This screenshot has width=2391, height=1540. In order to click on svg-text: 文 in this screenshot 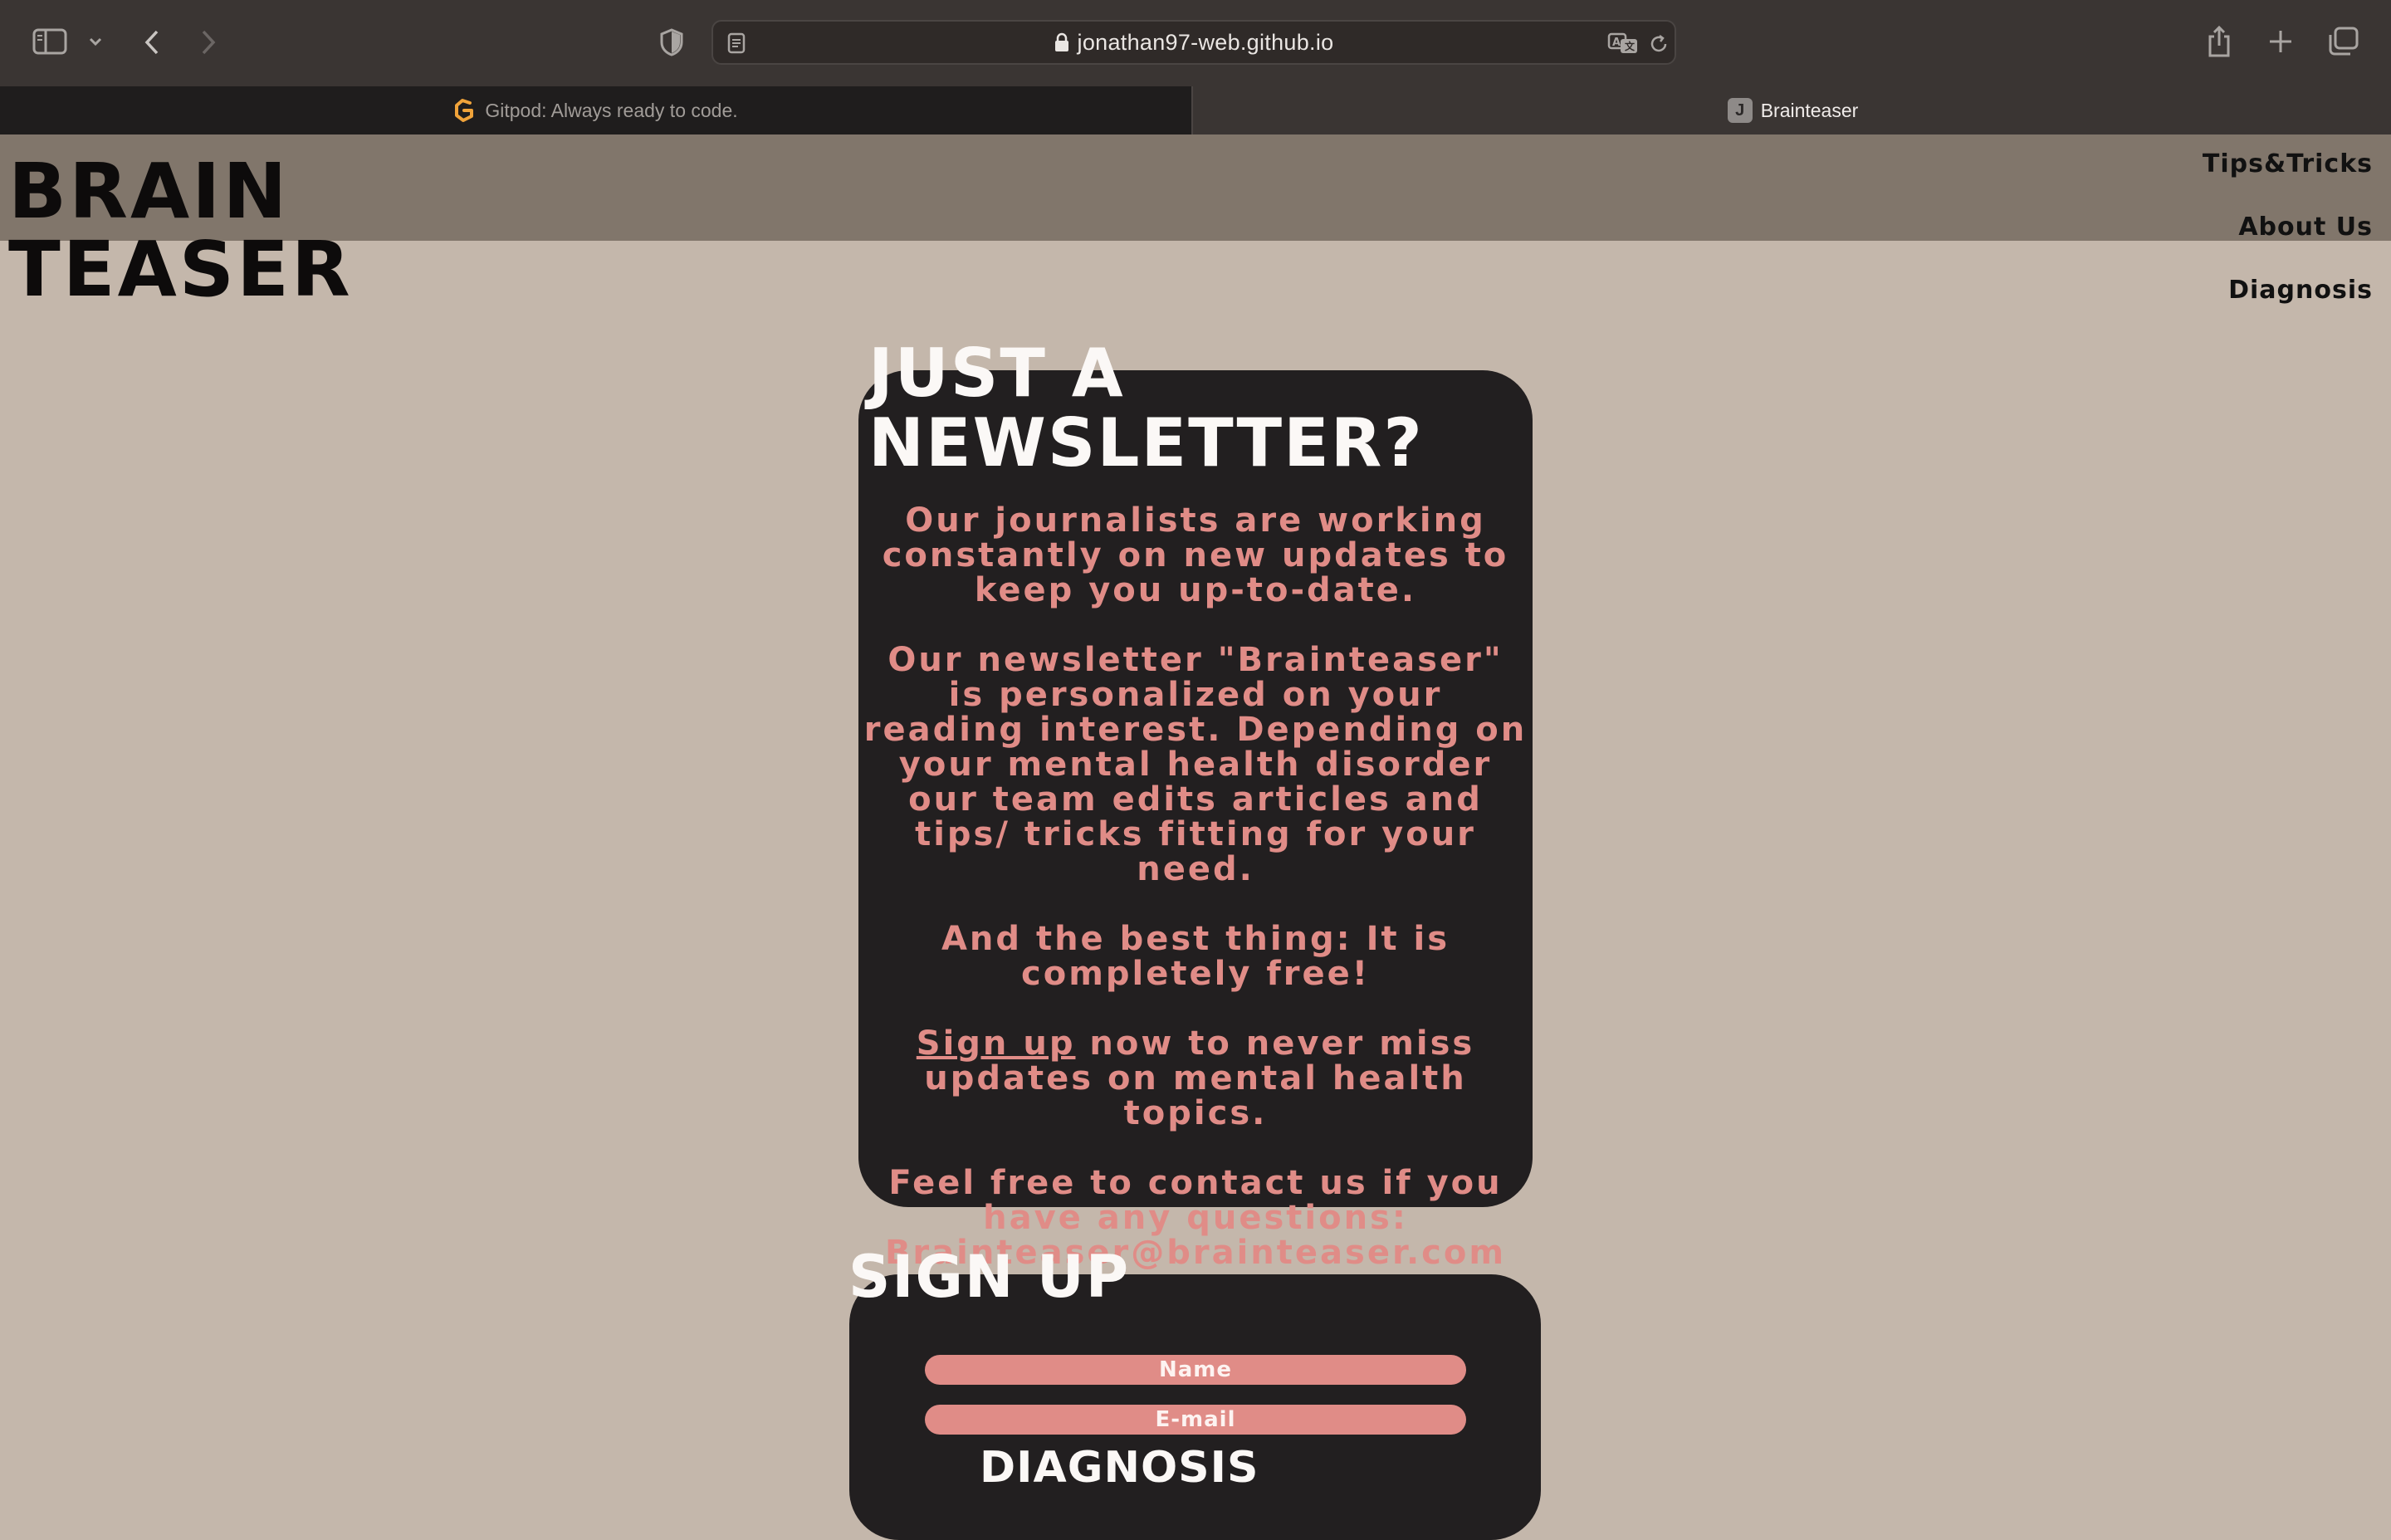, I will do `click(1630, 46)`.